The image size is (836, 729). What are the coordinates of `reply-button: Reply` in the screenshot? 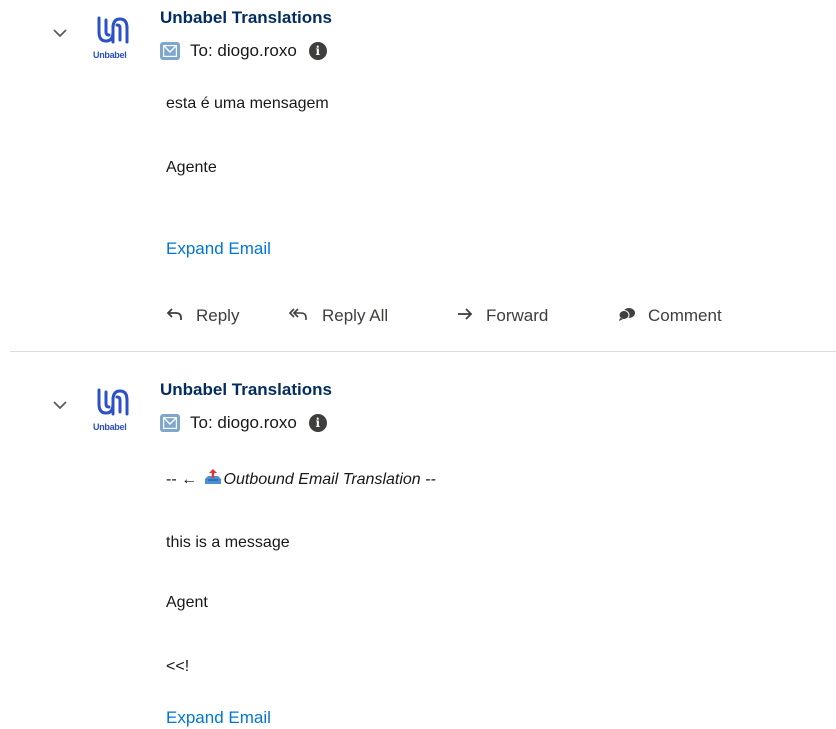 It's located at (227, 316).